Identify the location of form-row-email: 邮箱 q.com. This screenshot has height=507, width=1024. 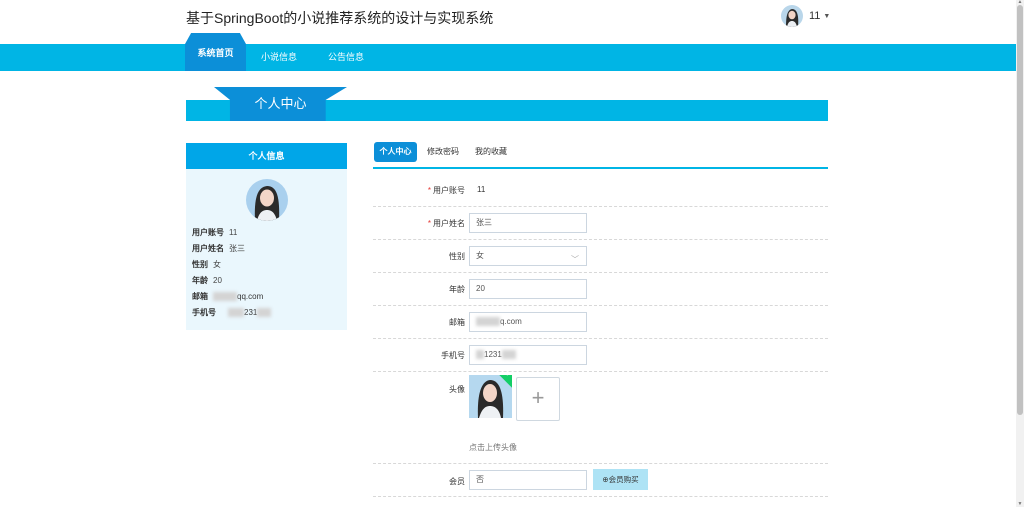
(600, 322).